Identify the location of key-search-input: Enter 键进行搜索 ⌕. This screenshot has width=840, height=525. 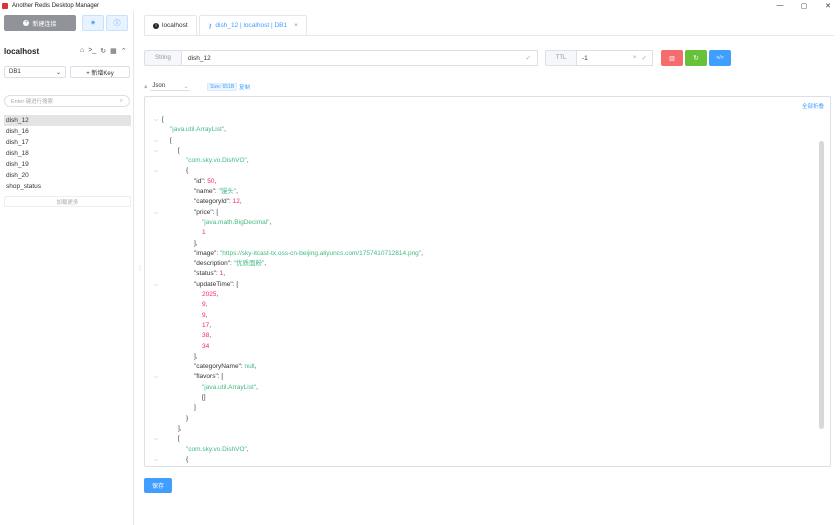
(67, 101).